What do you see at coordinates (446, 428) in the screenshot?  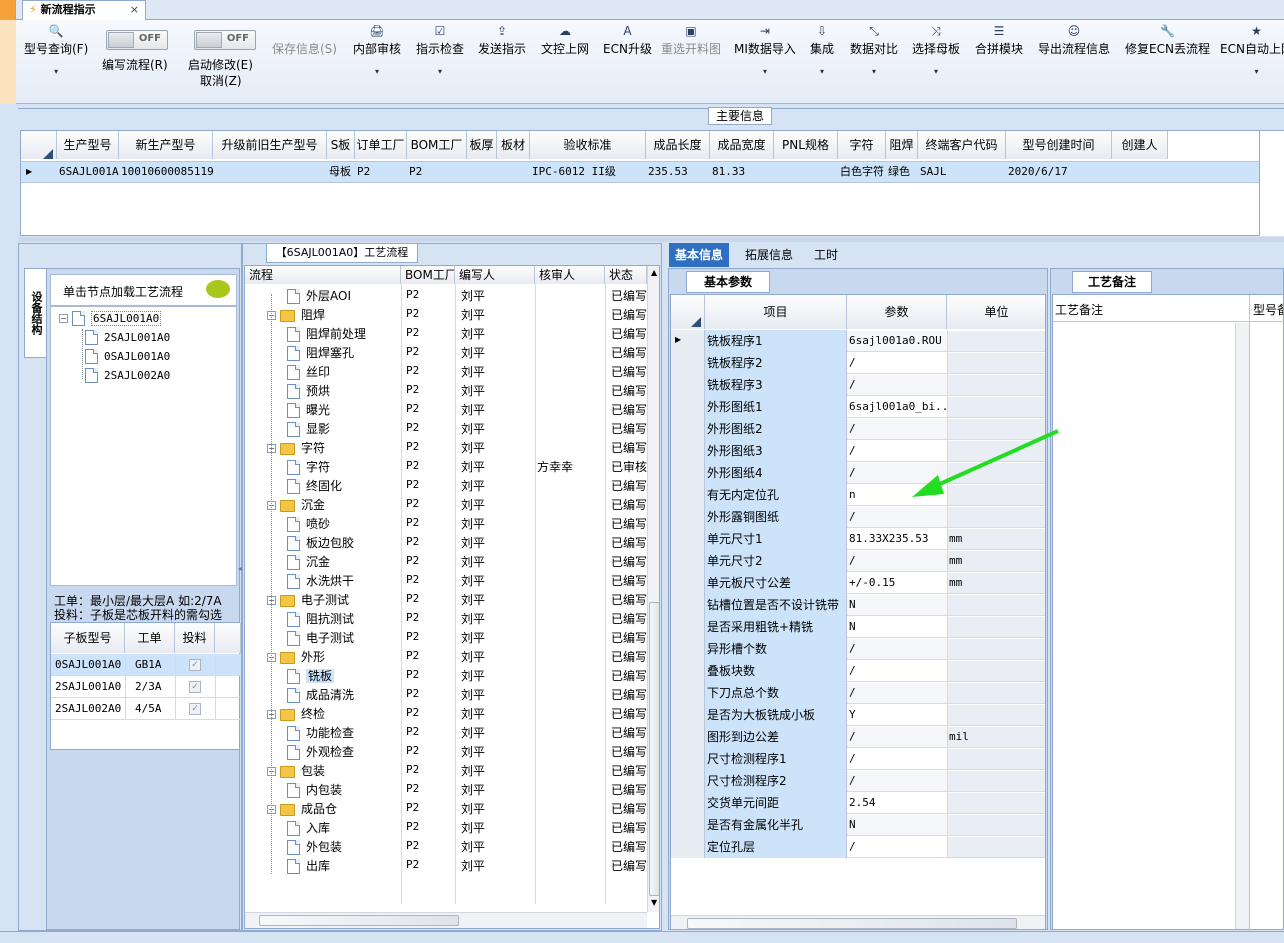 I see `flow-row: 显影 P2 刘平 已编写` at bounding box center [446, 428].